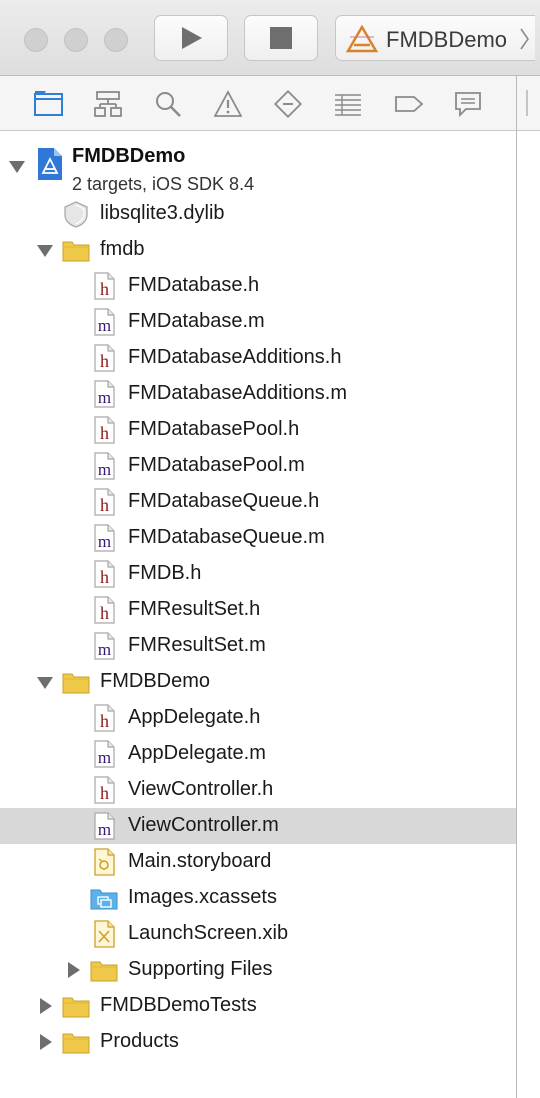  Describe the element at coordinates (168, 104) in the screenshot. I see `find-navigator-tab` at that location.